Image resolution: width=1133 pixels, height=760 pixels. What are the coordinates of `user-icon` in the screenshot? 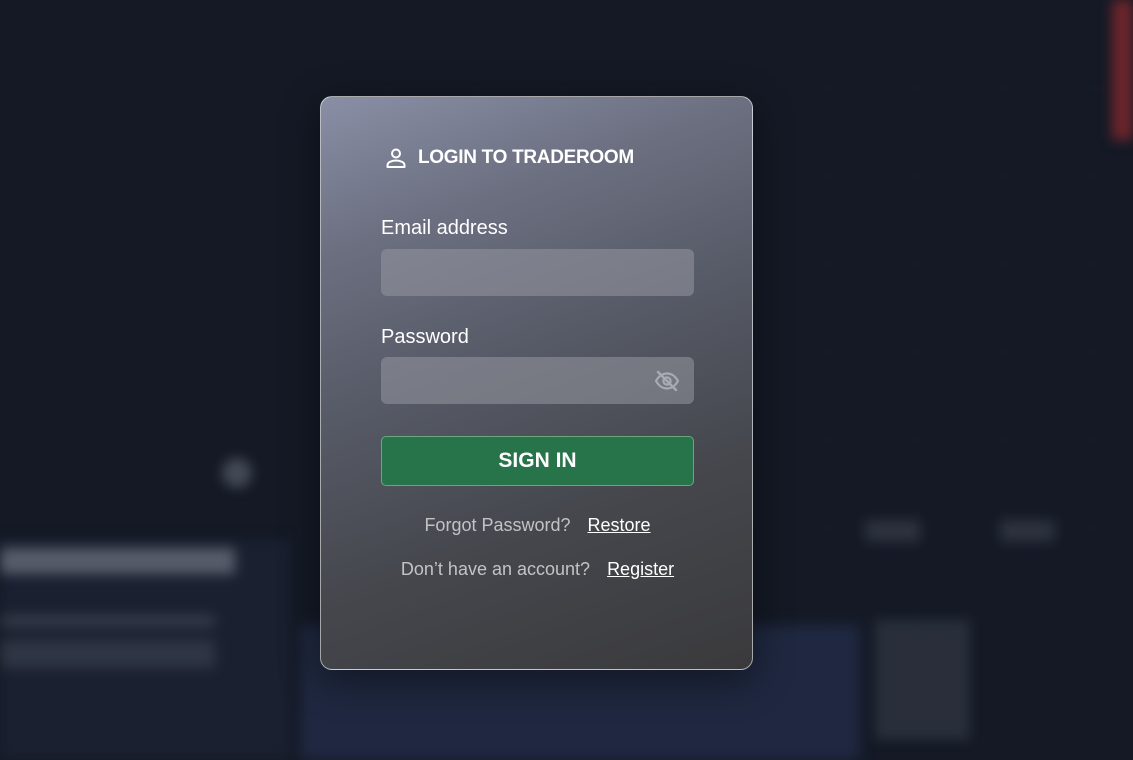 It's located at (396, 158).